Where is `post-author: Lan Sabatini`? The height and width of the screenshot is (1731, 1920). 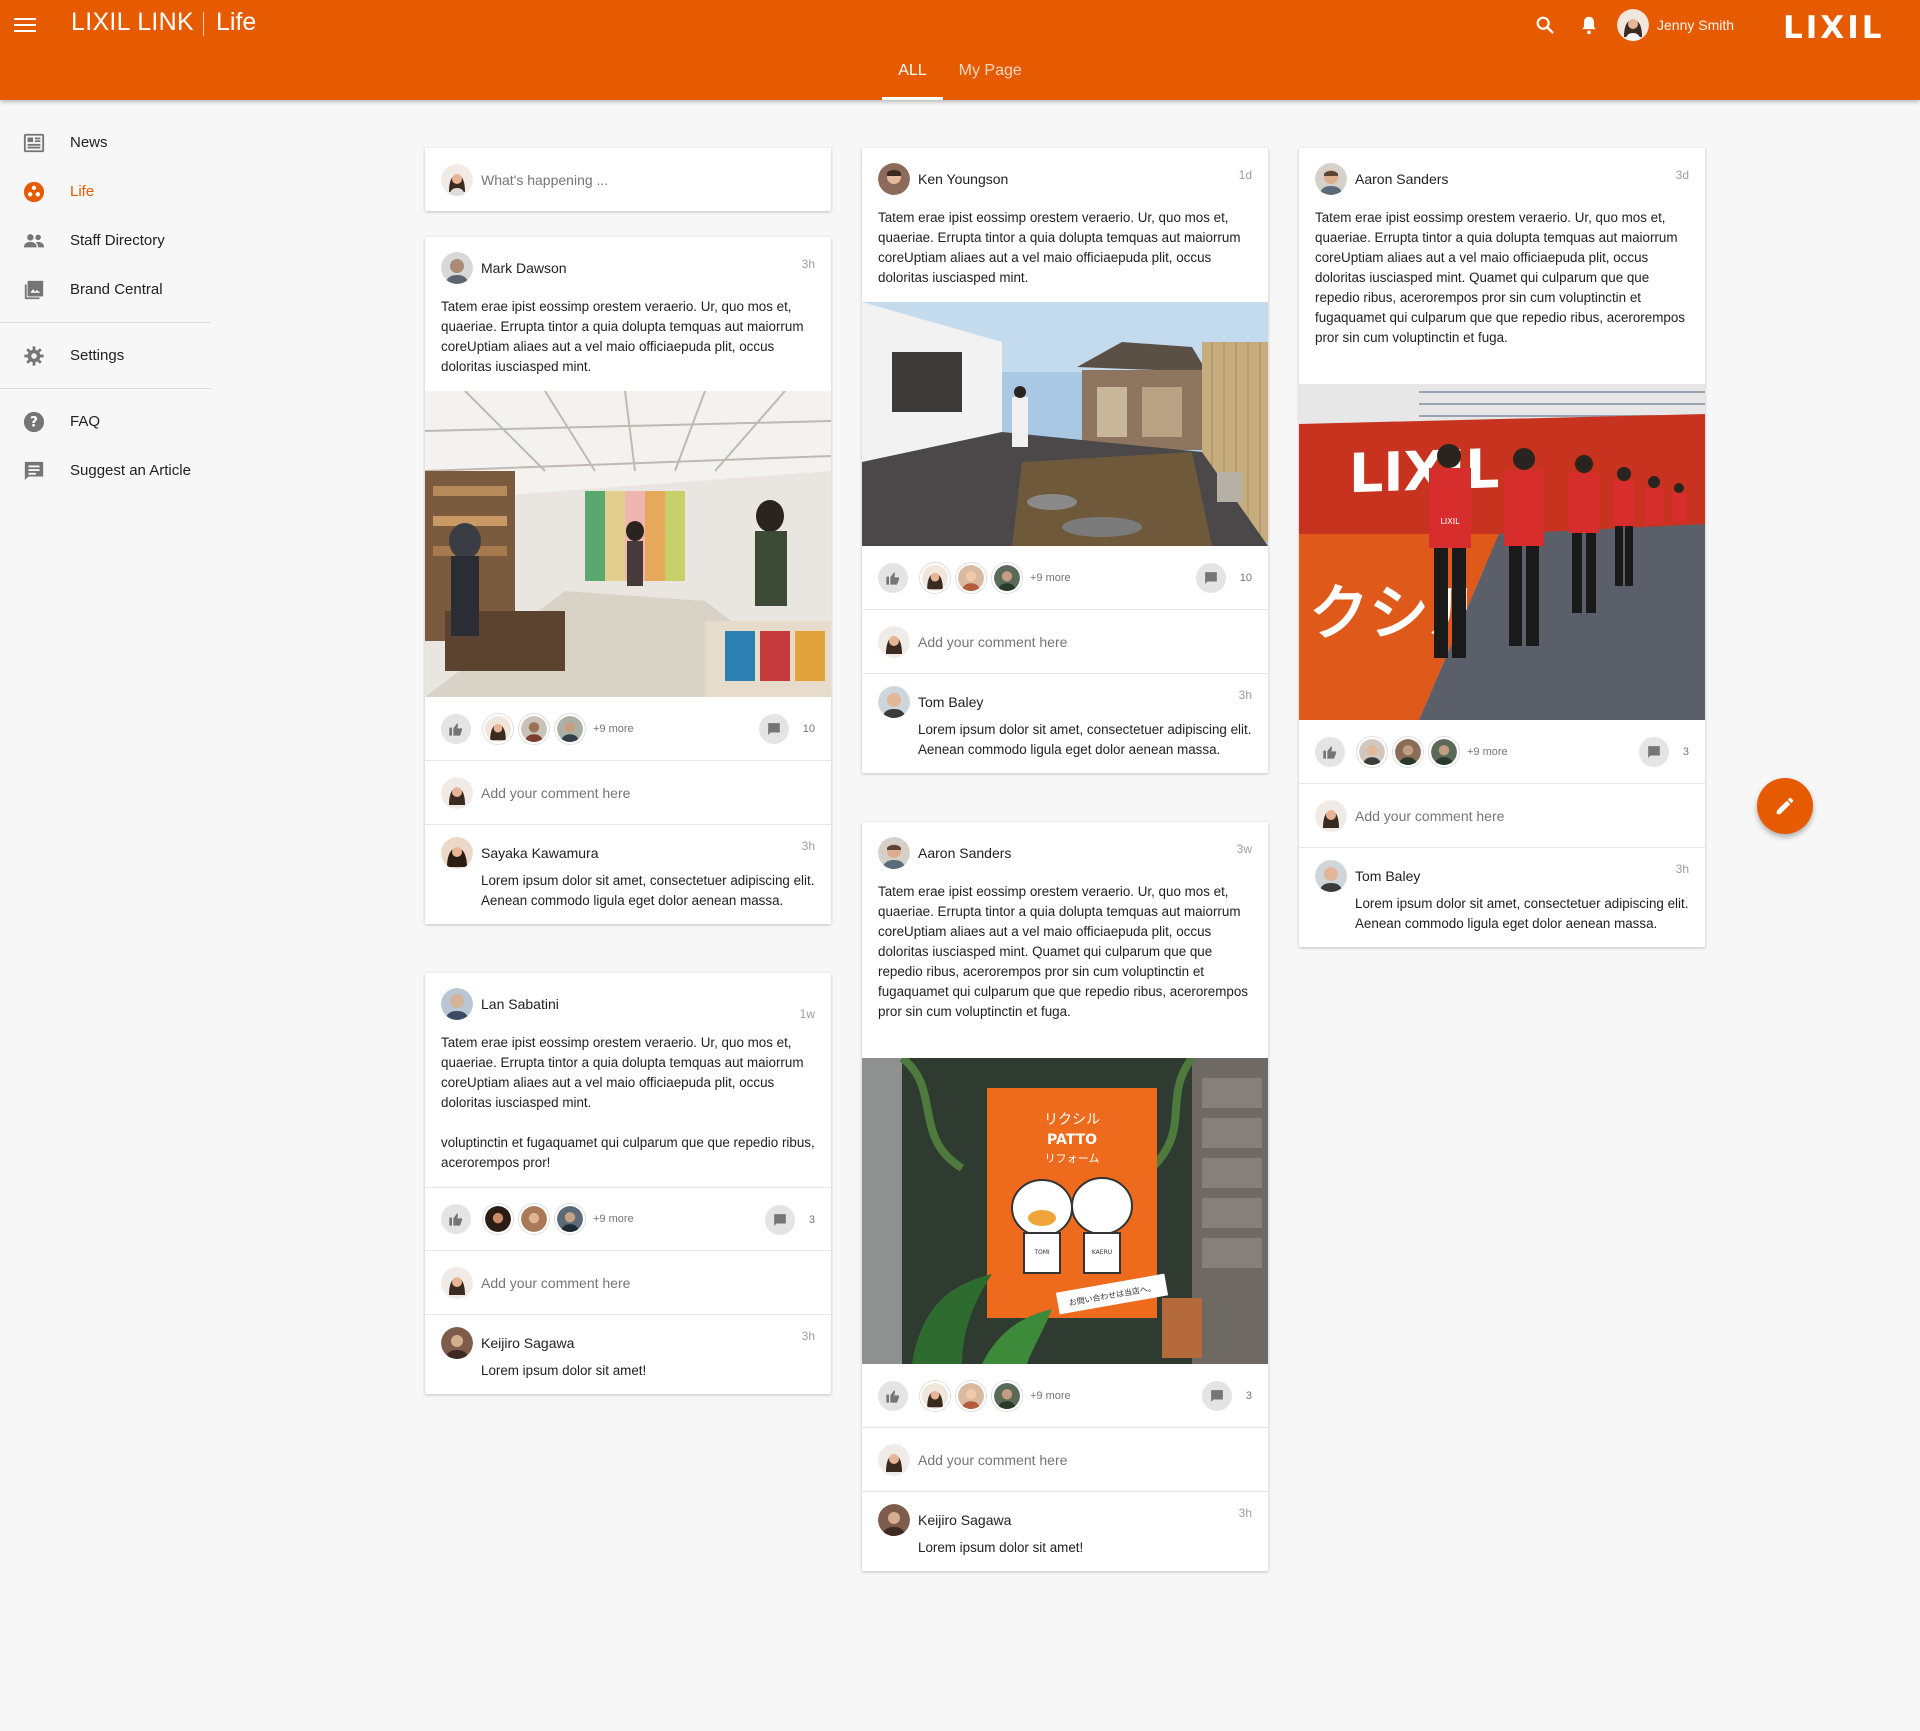 post-author: Lan Sabatini is located at coordinates (520, 1004).